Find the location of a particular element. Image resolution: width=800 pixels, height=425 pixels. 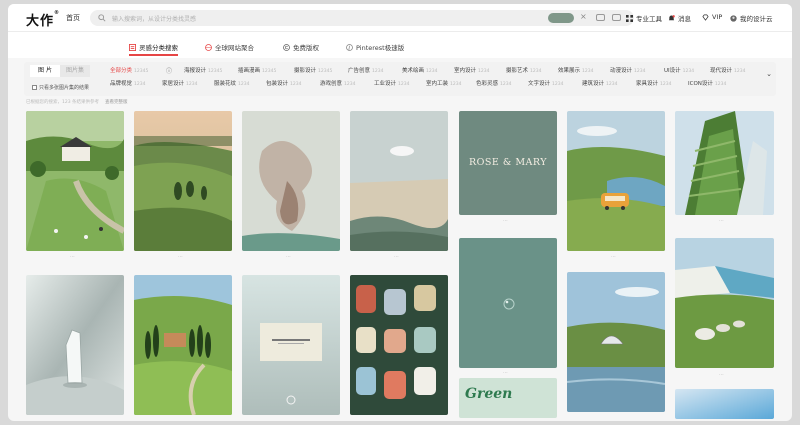

hint-link: 查看完整版 is located at coordinates (116, 102).